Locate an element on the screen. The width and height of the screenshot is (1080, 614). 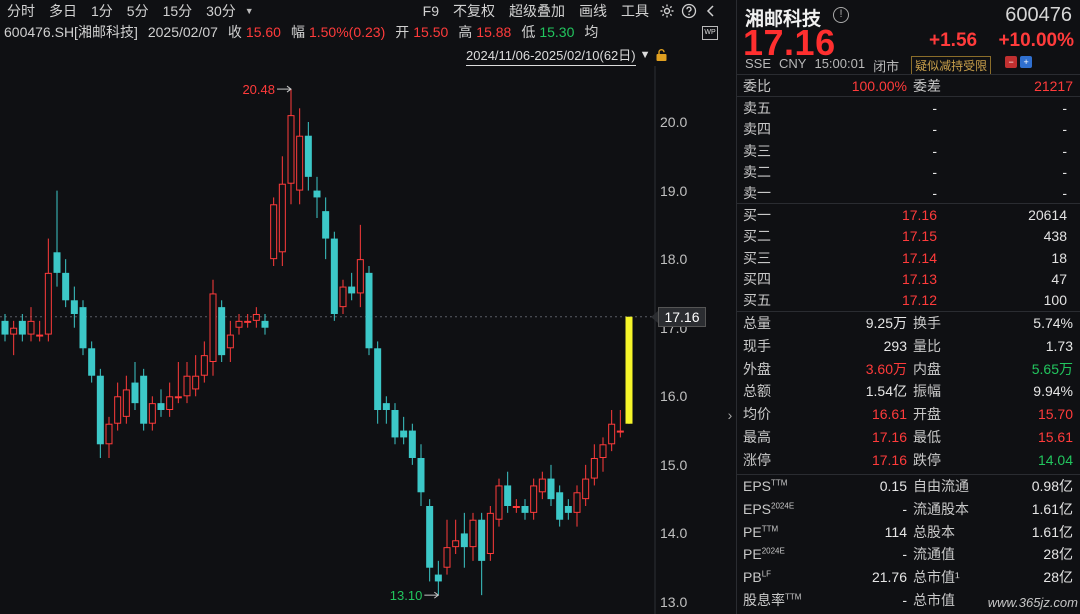
stock-code-name: 600476.SH[湘邮科技] is located at coordinates (71, 32).